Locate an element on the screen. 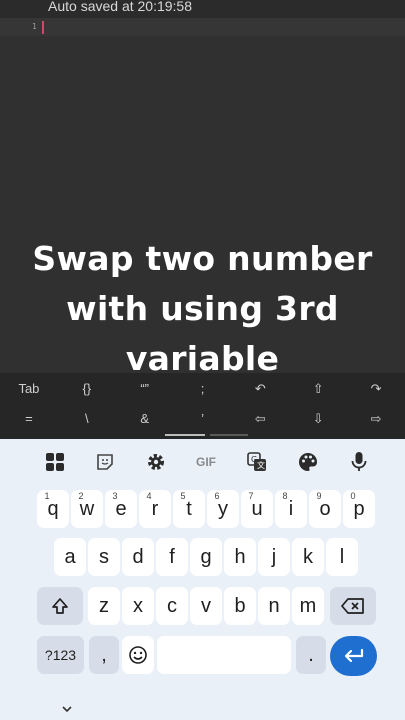  shift-key is located at coordinates (60, 606).